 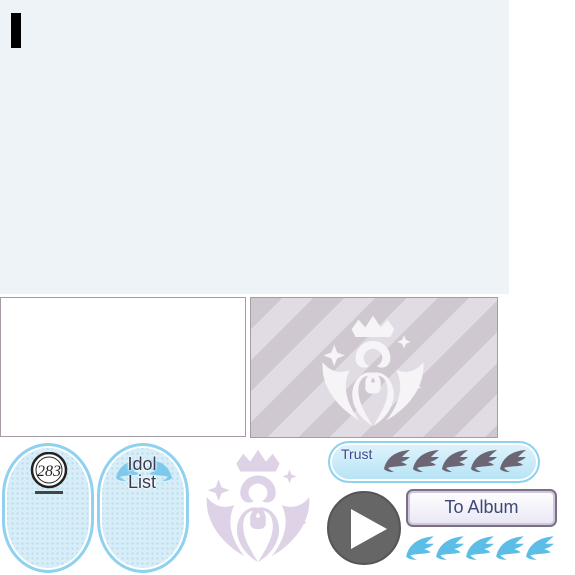 I want to click on trust-wings, so click(x=457, y=462).